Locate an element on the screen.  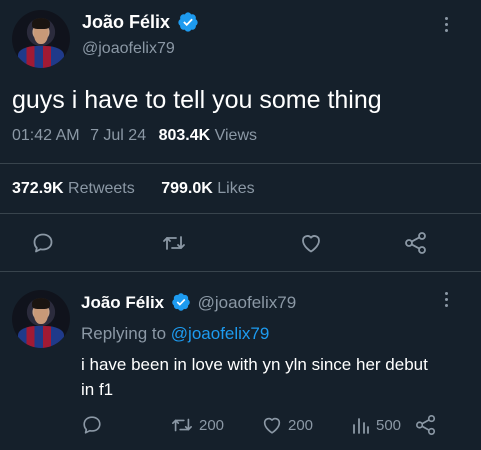
tweet-time: 01:42 AM is located at coordinates (46, 135).